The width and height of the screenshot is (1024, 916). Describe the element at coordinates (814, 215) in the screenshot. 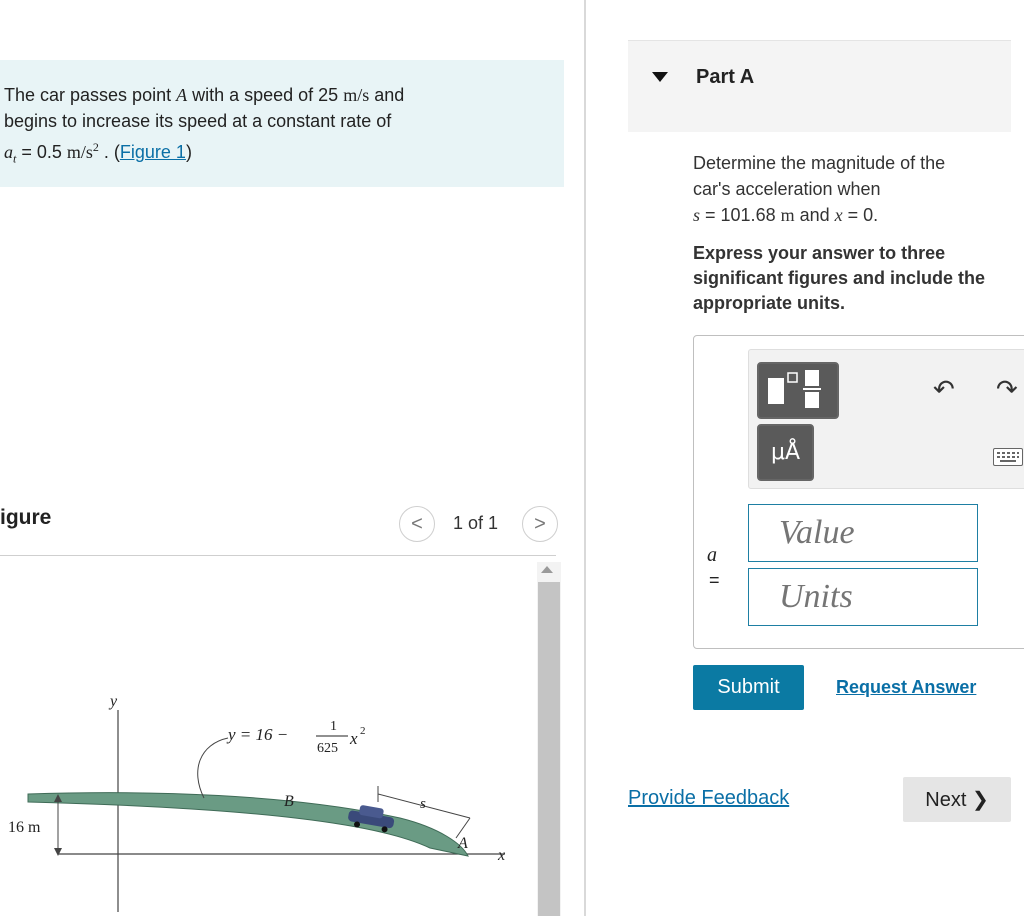

I see `question-and: and` at that location.